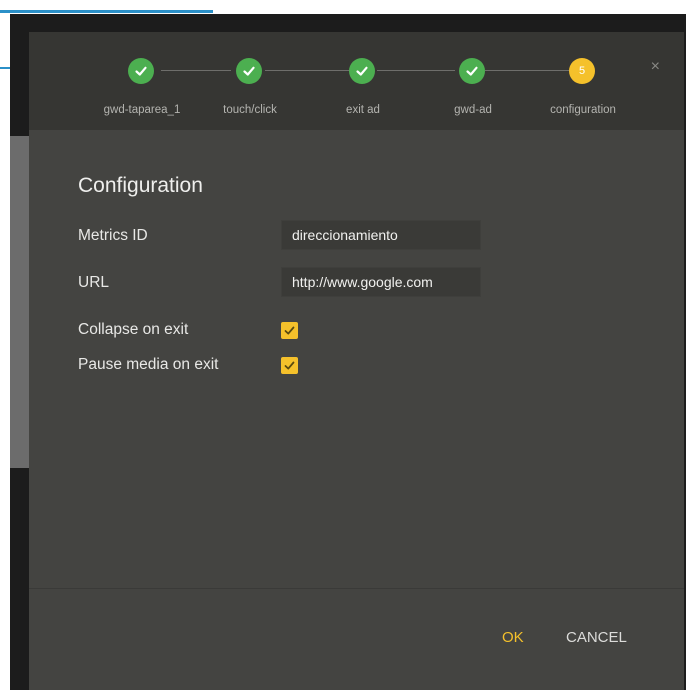  Describe the element at coordinates (381, 235) in the screenshot. I see `metrics-id-input` at that location.